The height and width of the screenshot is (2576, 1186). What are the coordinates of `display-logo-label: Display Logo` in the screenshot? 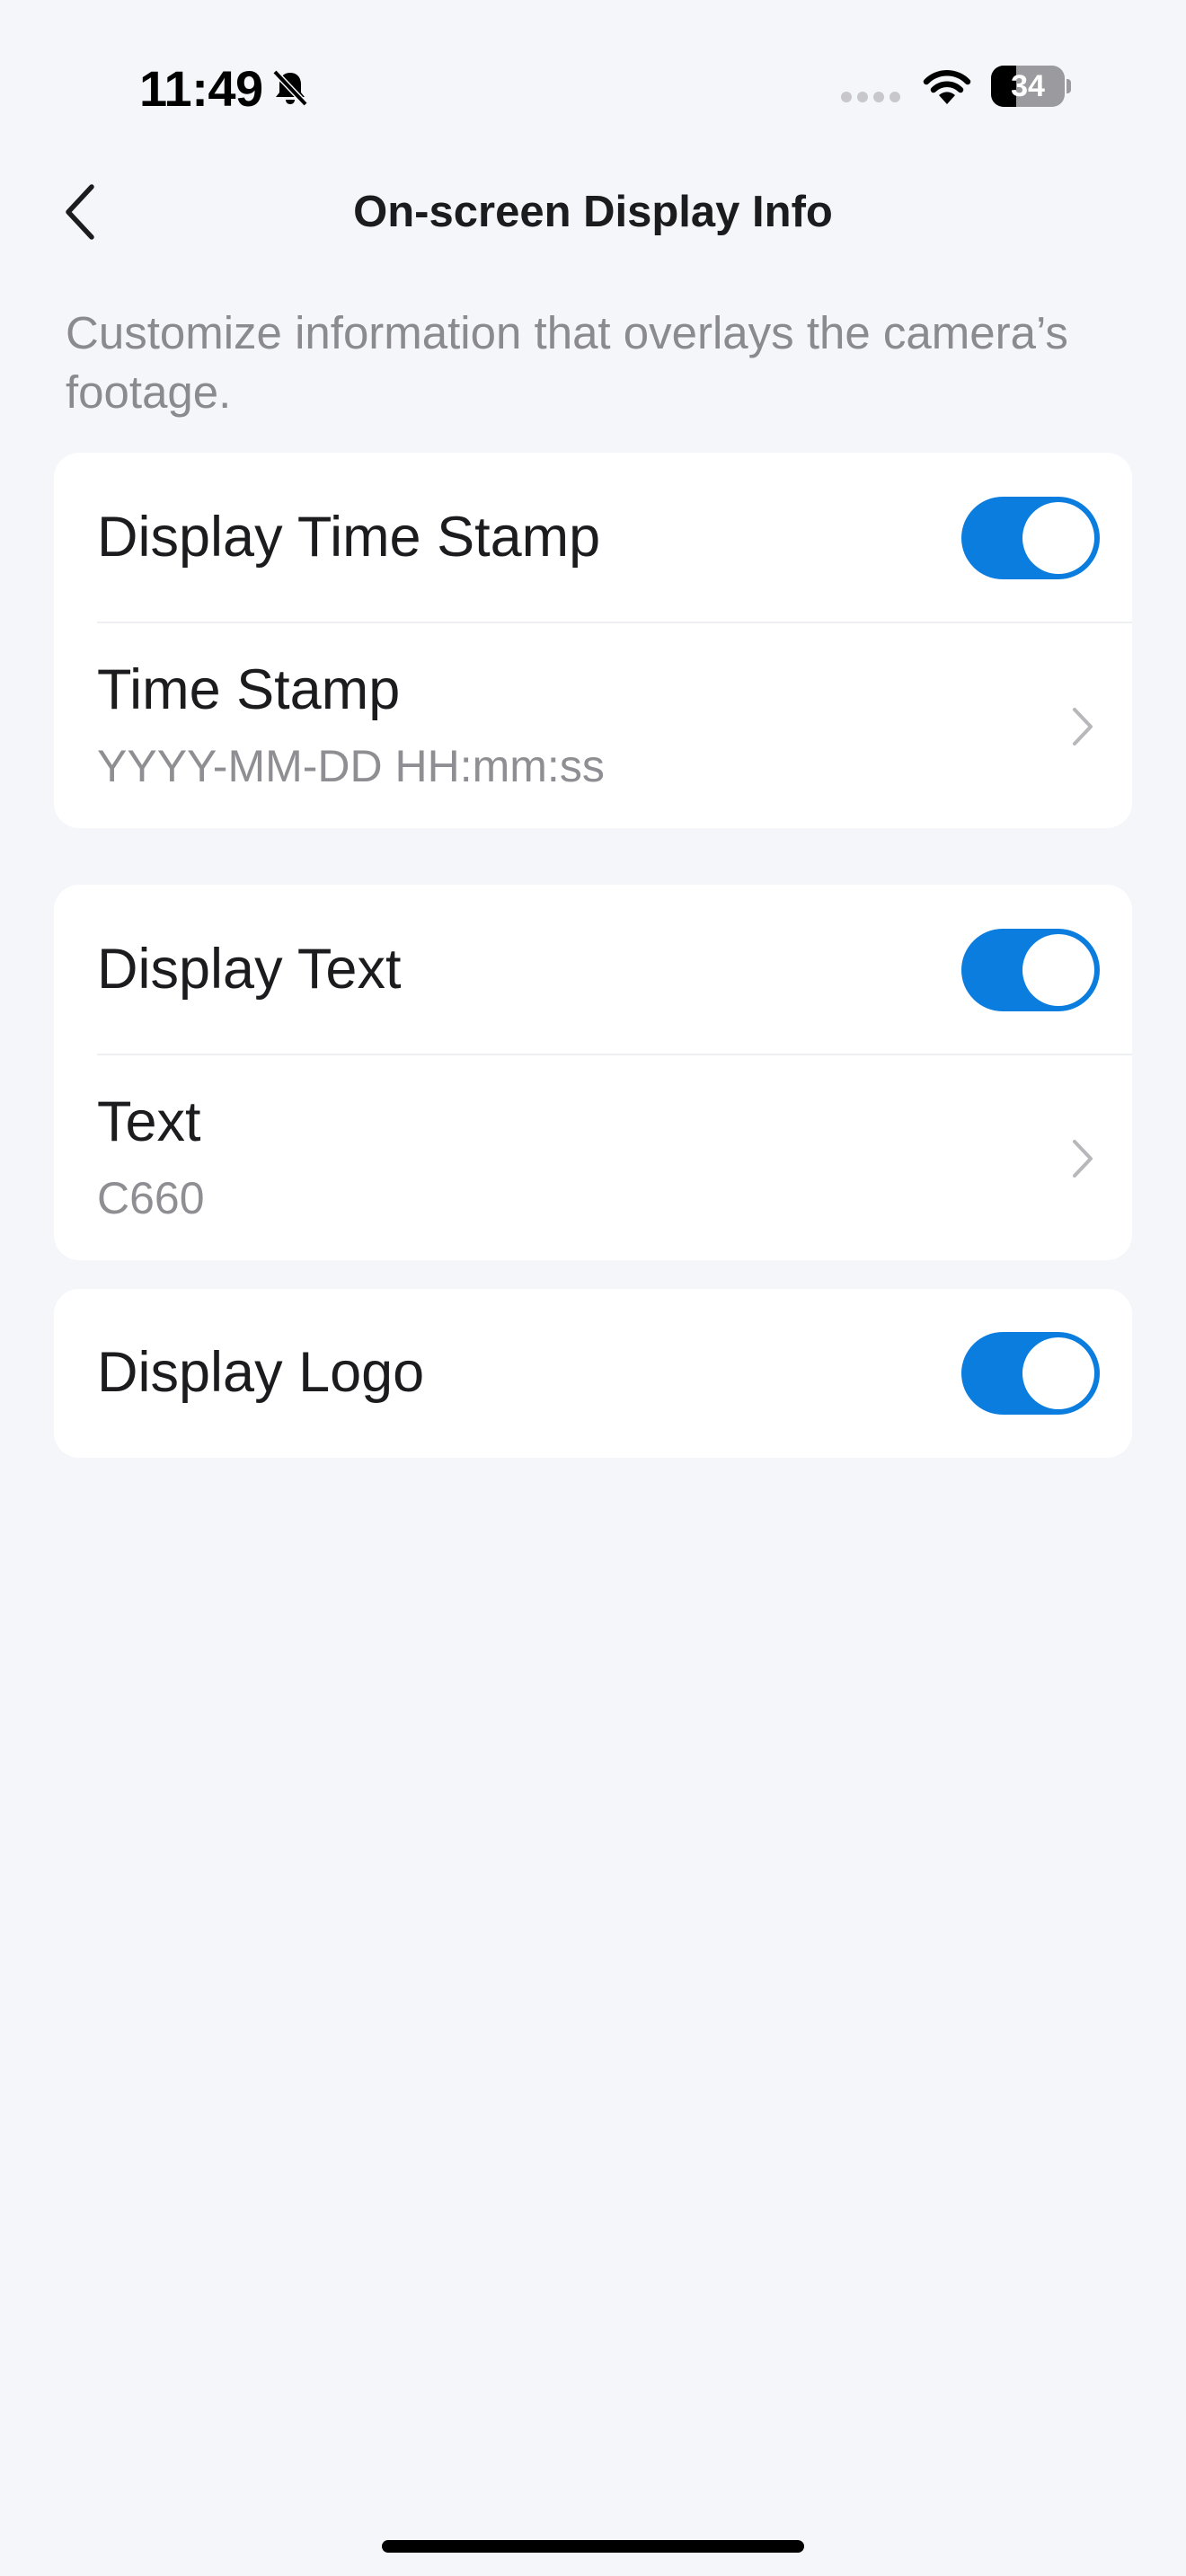 It's located at (261, 1372).